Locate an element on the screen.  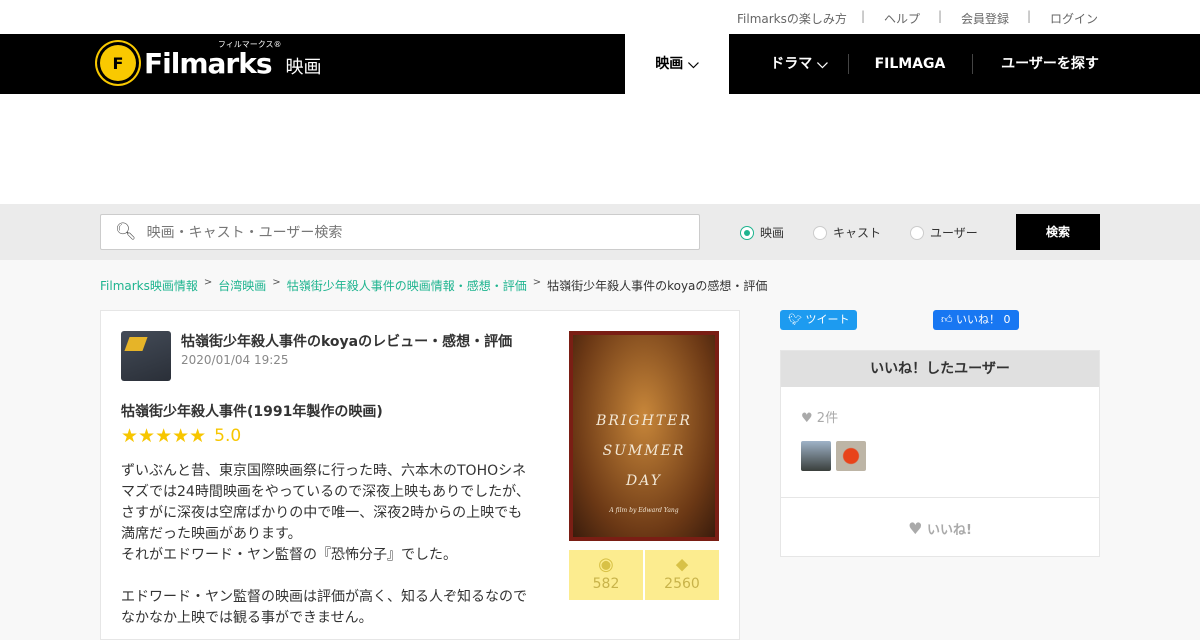
movie-stats: ◉ 582 ⬥ 2560 is located at coordinates (644, 575).